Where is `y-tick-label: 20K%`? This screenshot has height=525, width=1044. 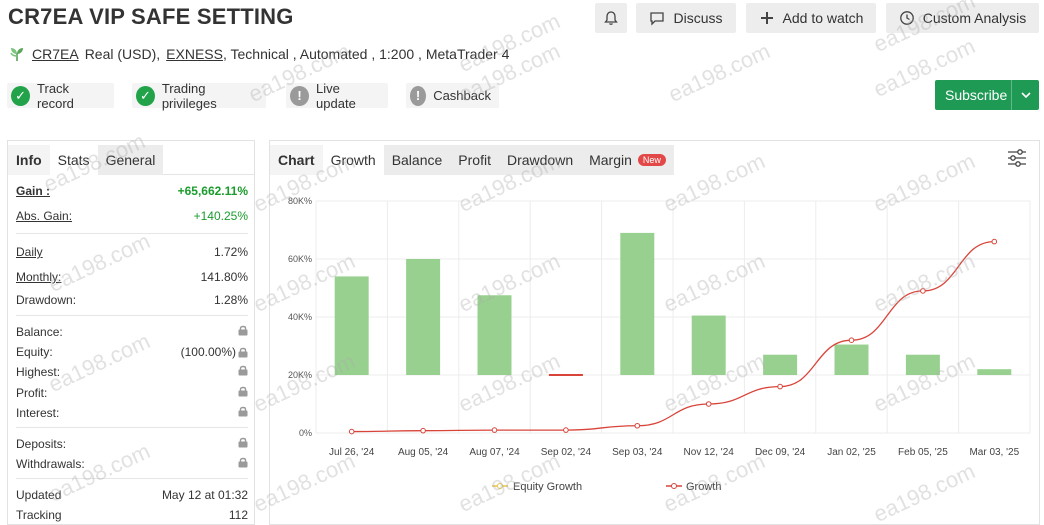 y-tick-label: 20K% is located at coordinates (300, 375).